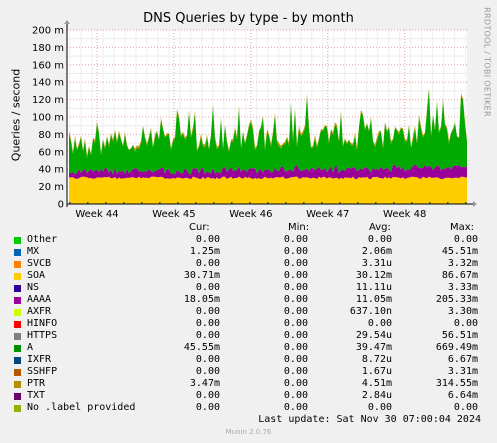 Image resolution: width=497 pixels, height=443 pixels. What do you see at coordinates (51, 187) in the screenshot?
I see `y-tick-label: 20 m` at bounding box center [51, 187].